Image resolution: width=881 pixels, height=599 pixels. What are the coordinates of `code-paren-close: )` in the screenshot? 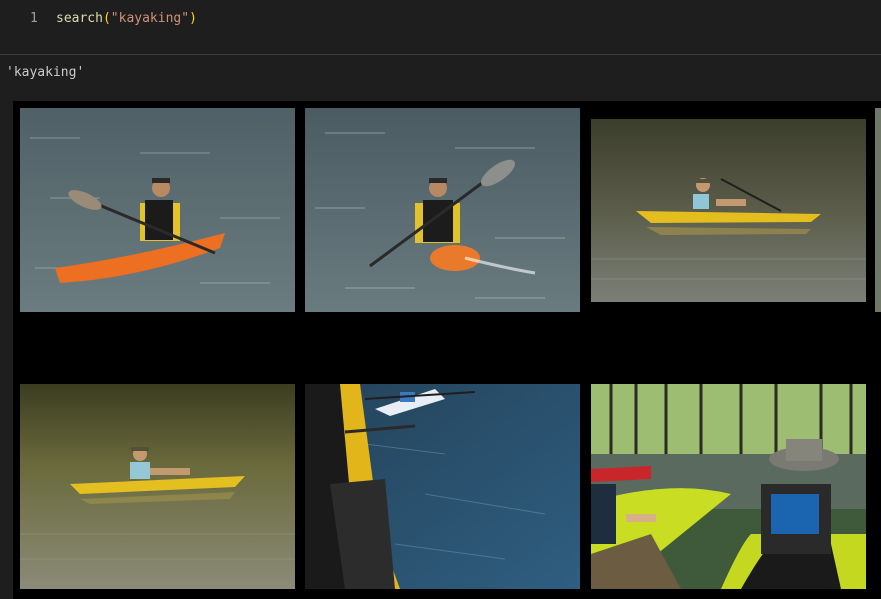 It's located at (193, 18).